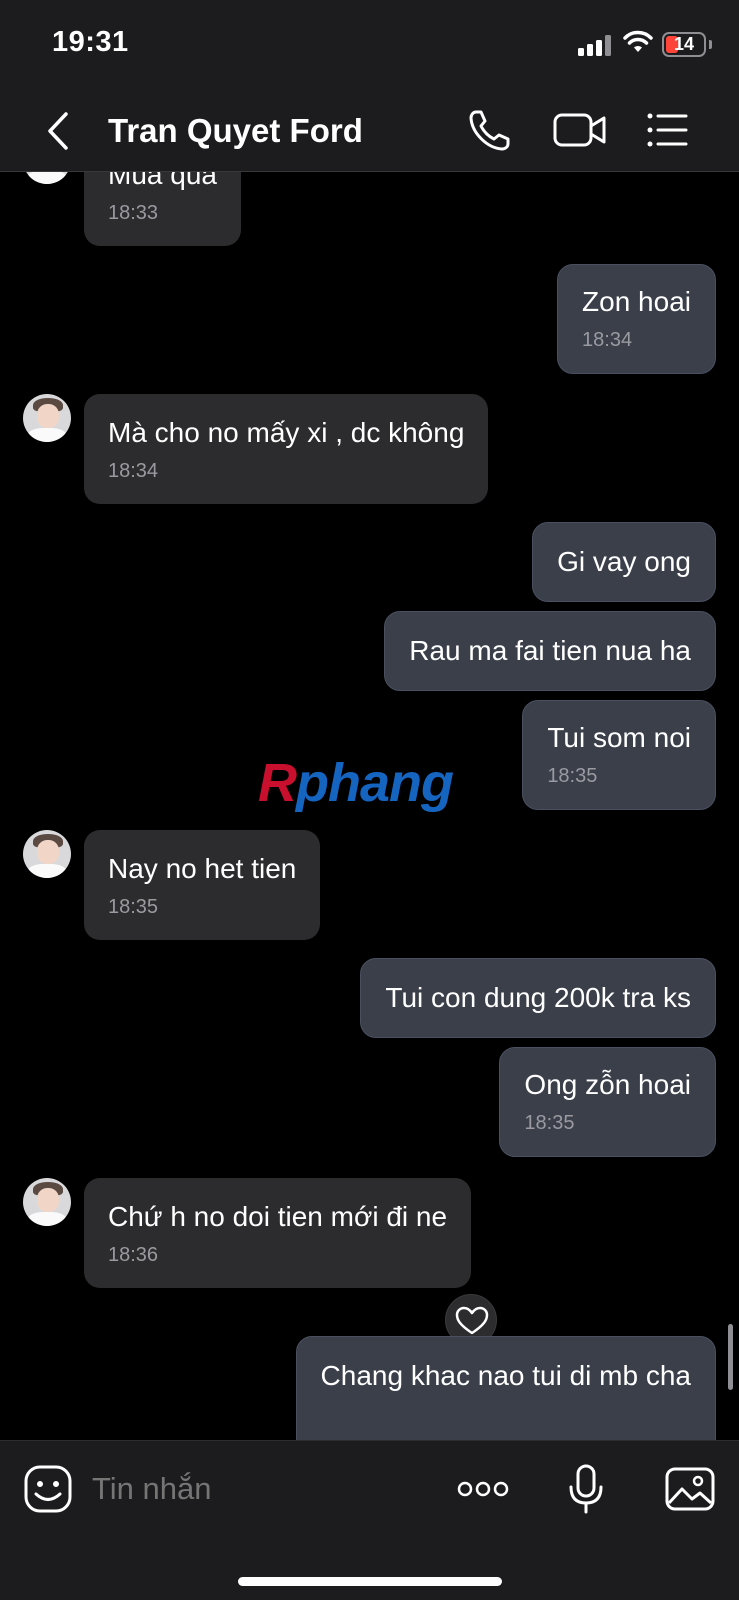 This screenshot has height=1600, width=739. Describe the element at coordinates (690, 1489) in the screenshot. I see `image-gallery-icon` at that location.